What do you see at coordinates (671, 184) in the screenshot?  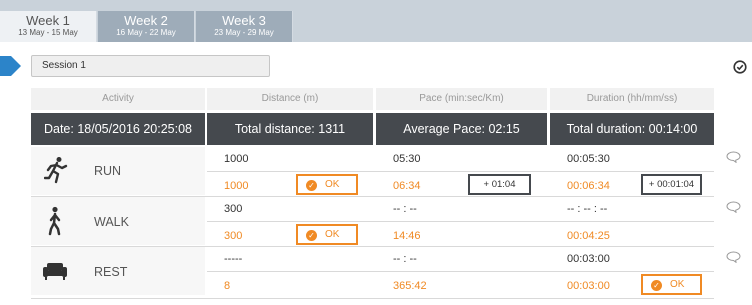 I see `duration-delta-badge: + 00:01:04` at bounding box center [671, 184].